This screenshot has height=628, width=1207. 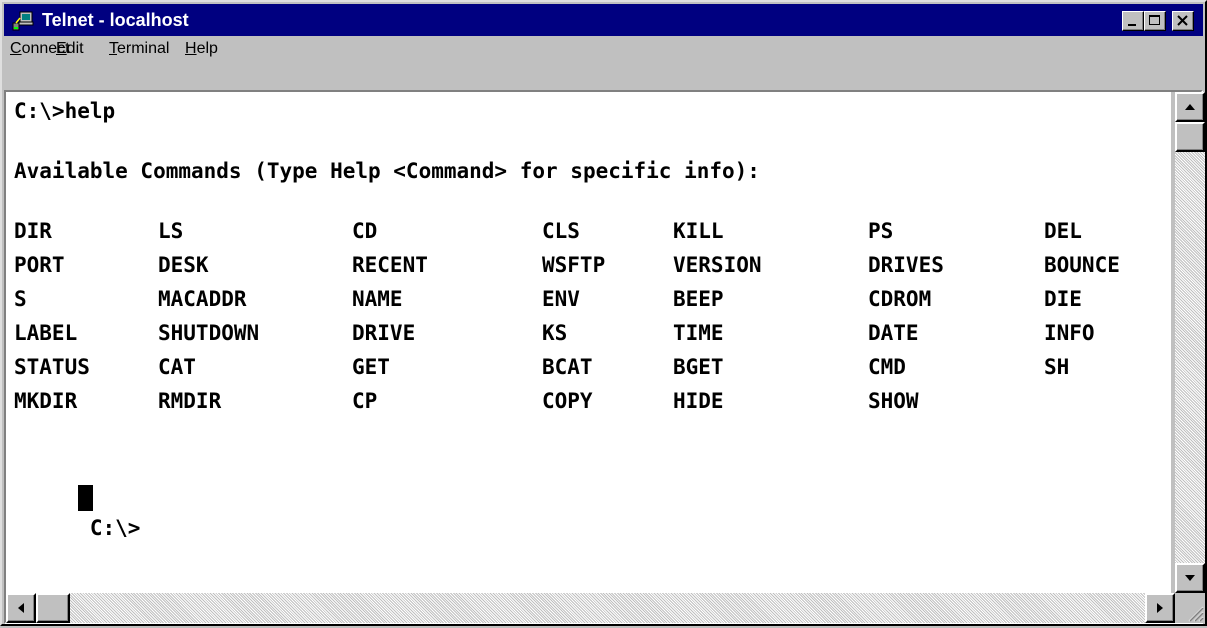 I want to click on command-copy: COPY, so click(x=567, y=401).